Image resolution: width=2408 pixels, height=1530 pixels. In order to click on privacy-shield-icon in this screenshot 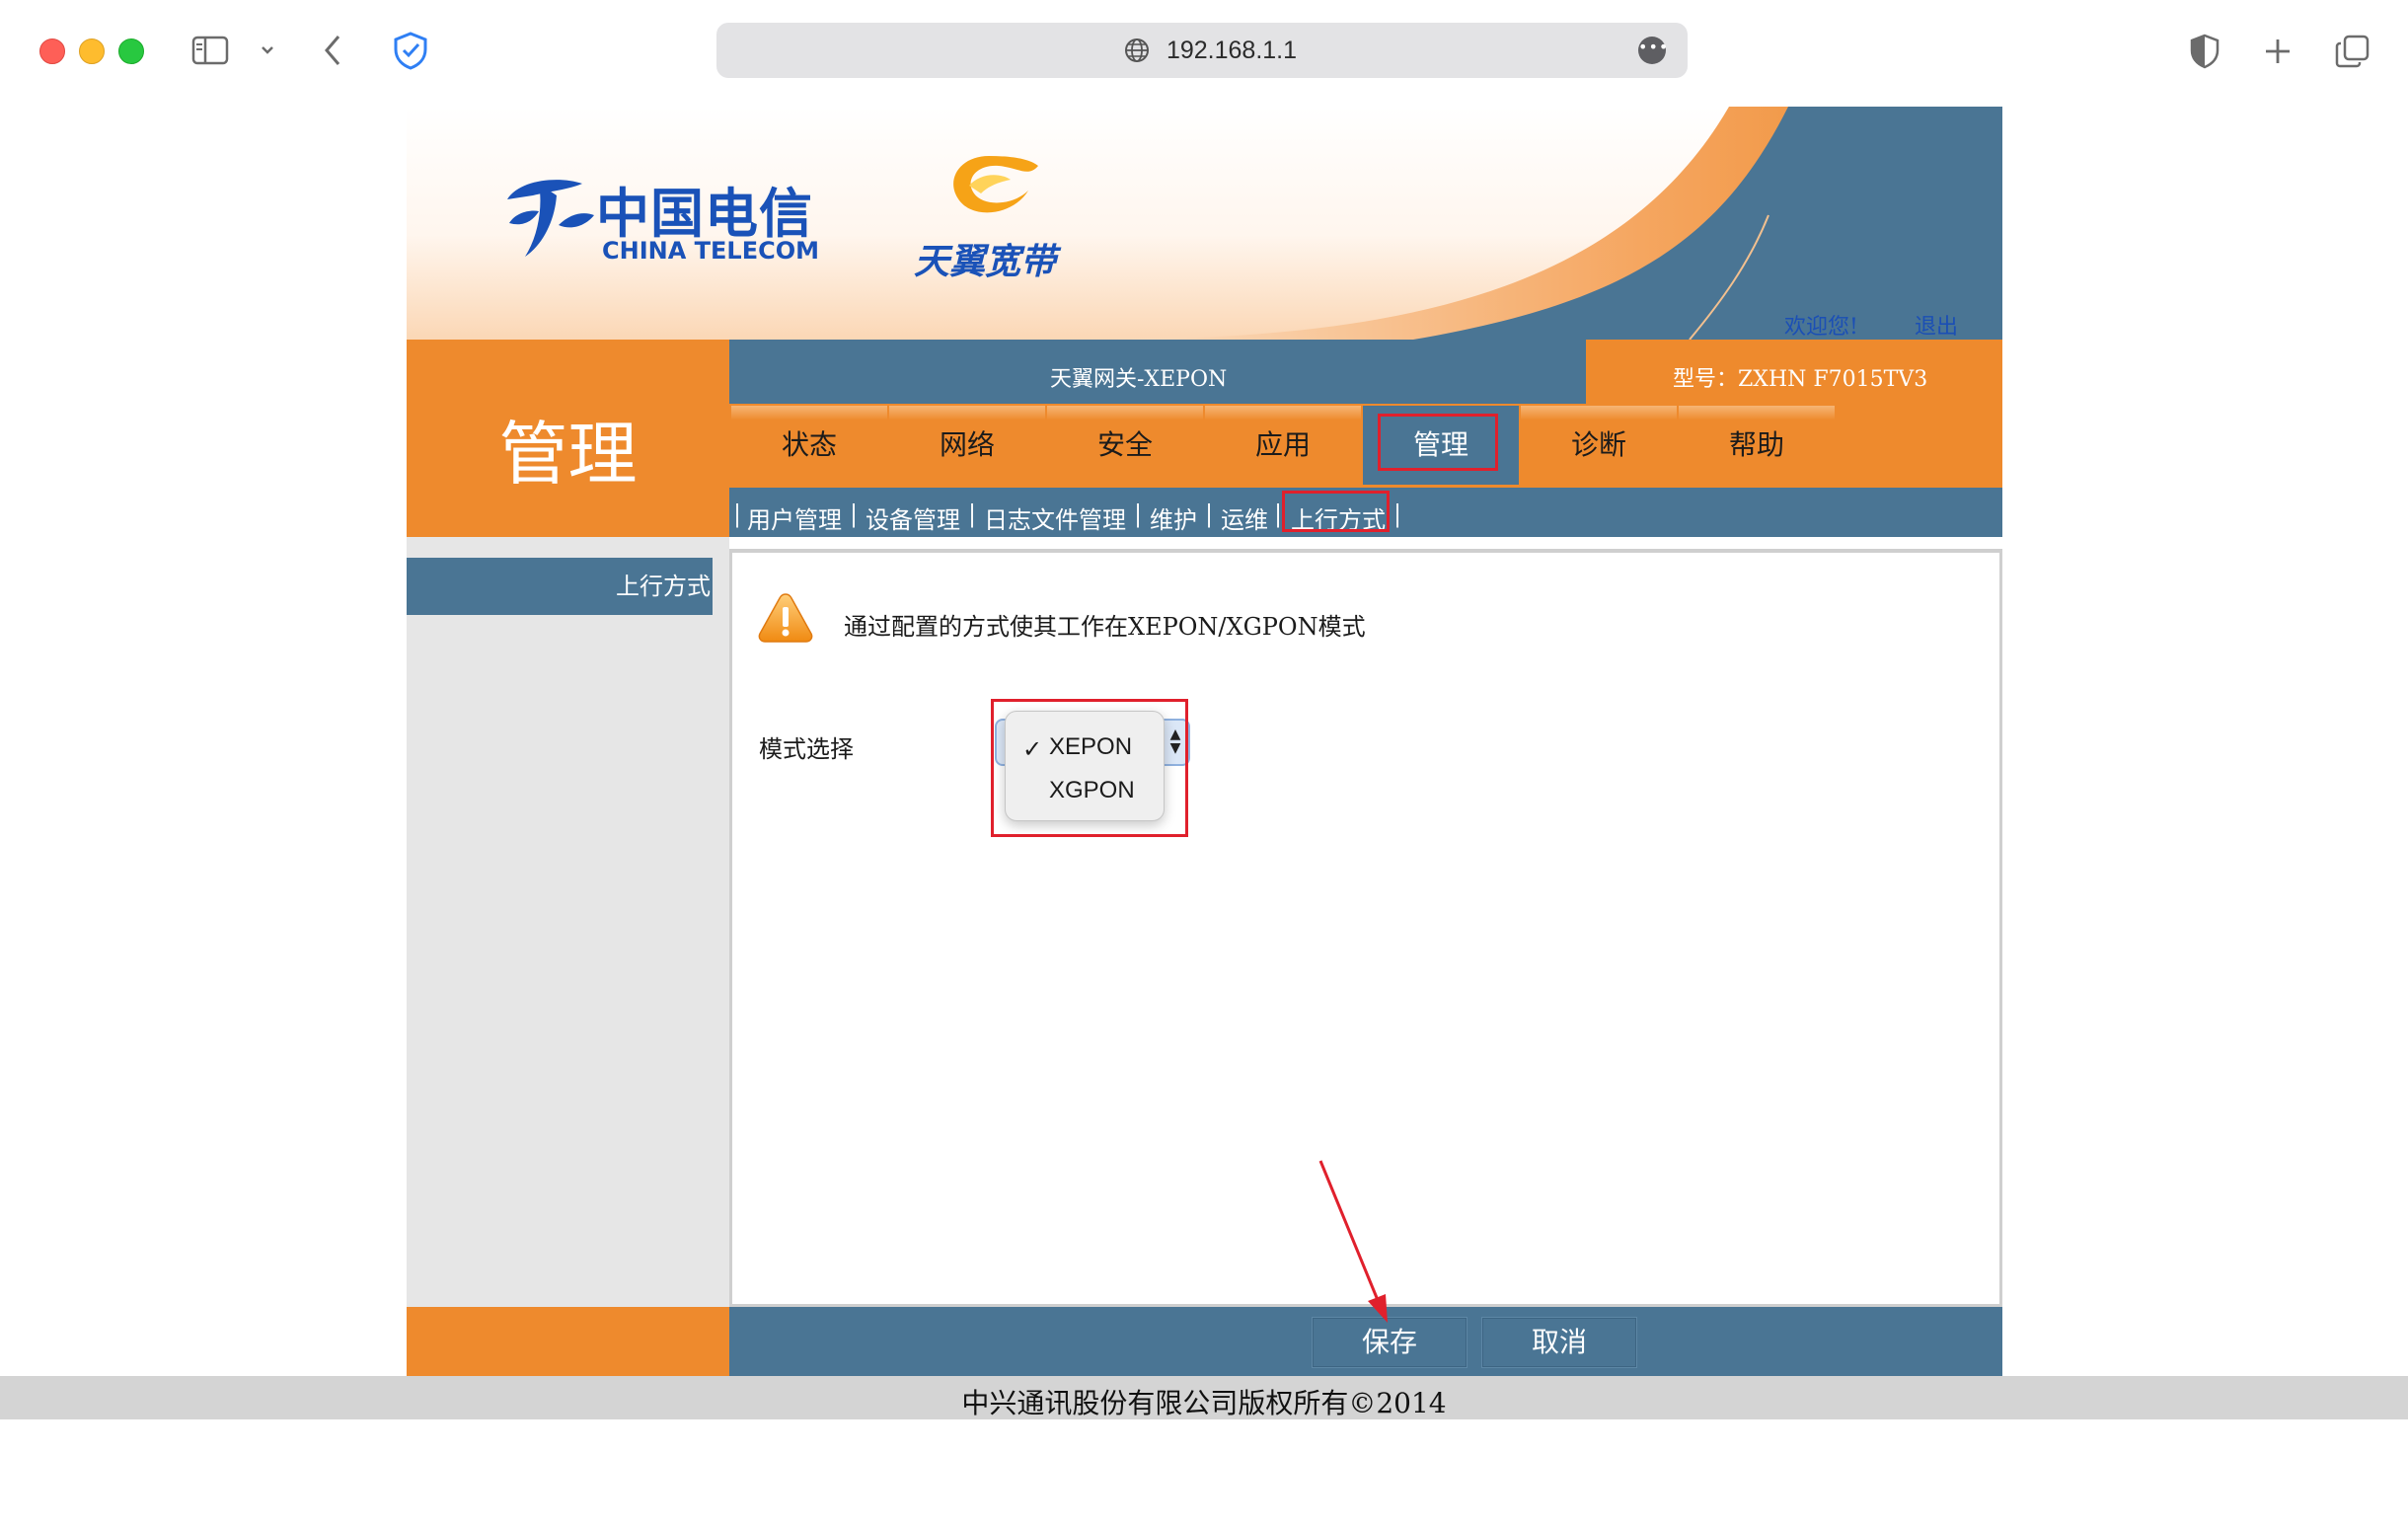, I will do `click(2205, 51)`.